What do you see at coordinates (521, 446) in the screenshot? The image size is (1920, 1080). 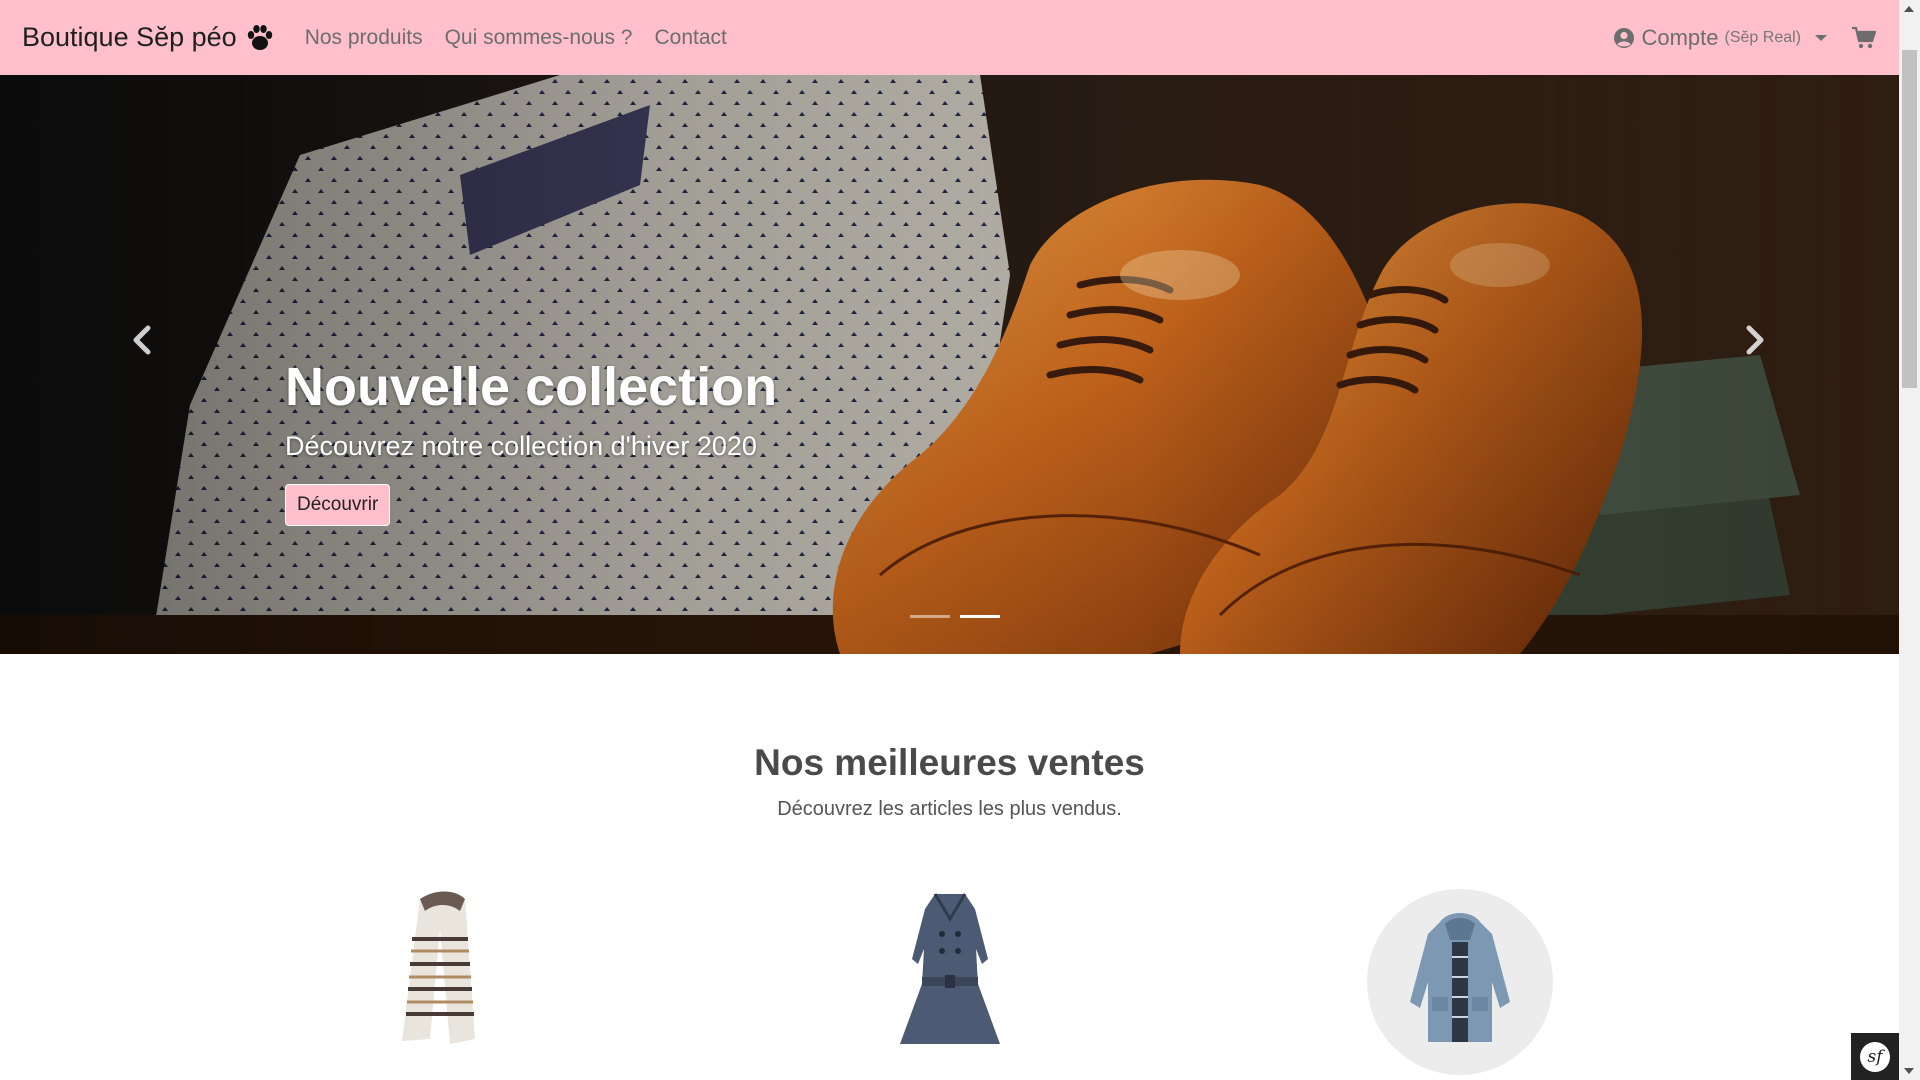 I see `hero-subtitle: Découvrez notre collection d'hiver 2020` at bounding box center [521, 446].